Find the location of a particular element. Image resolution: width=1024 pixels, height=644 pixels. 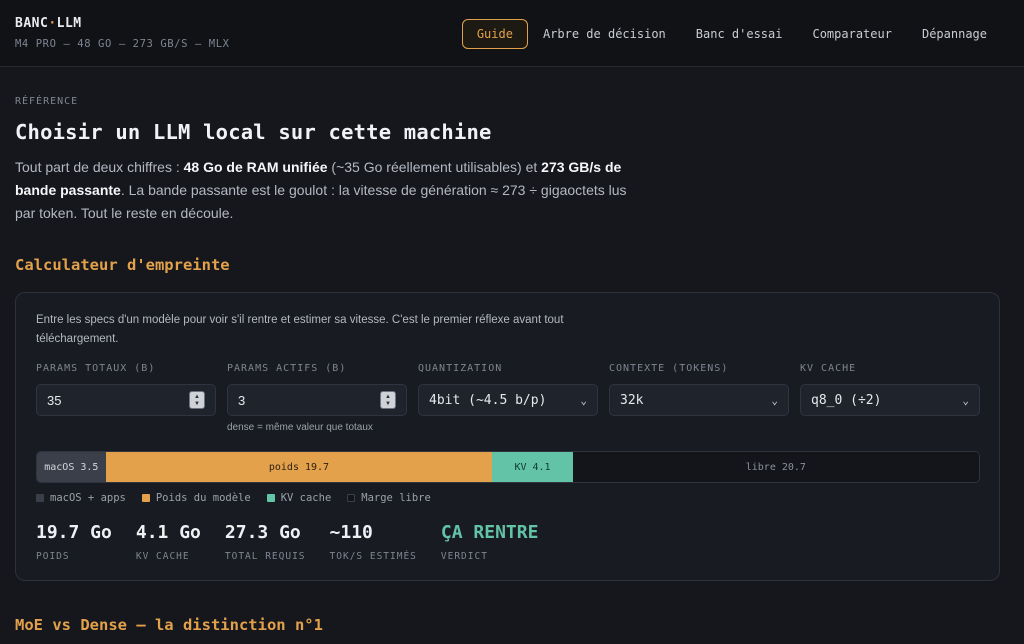

verdict-label: VERDICT is located at coordinates (464, 556).